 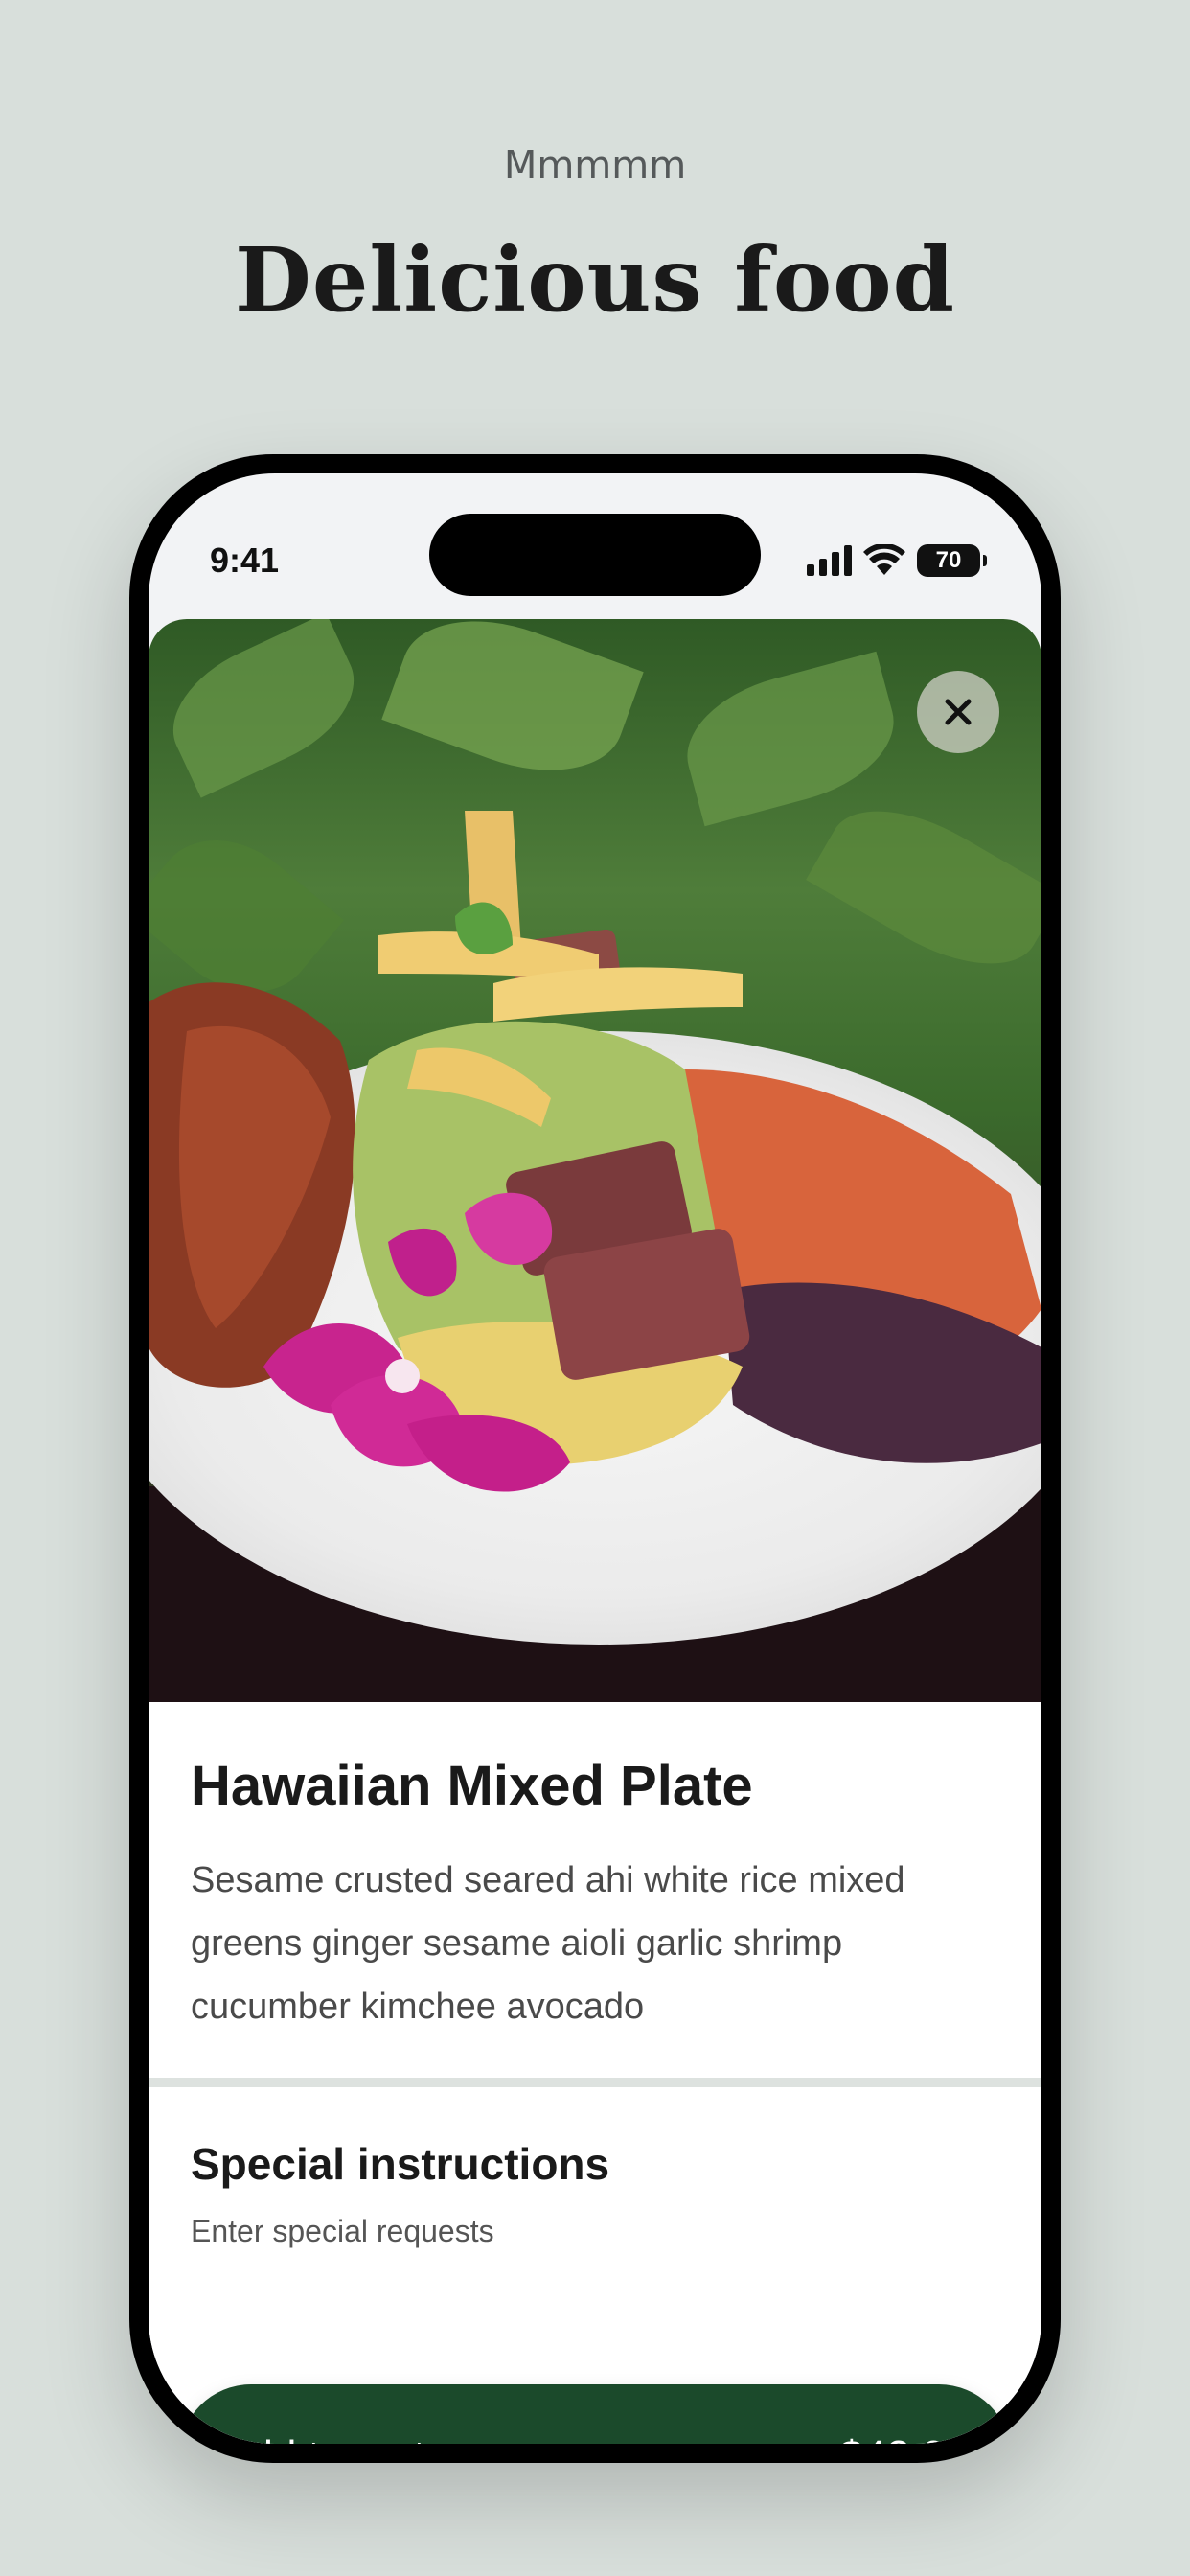 I want to click on status-time: 9:41, so click(x=245, y=560).